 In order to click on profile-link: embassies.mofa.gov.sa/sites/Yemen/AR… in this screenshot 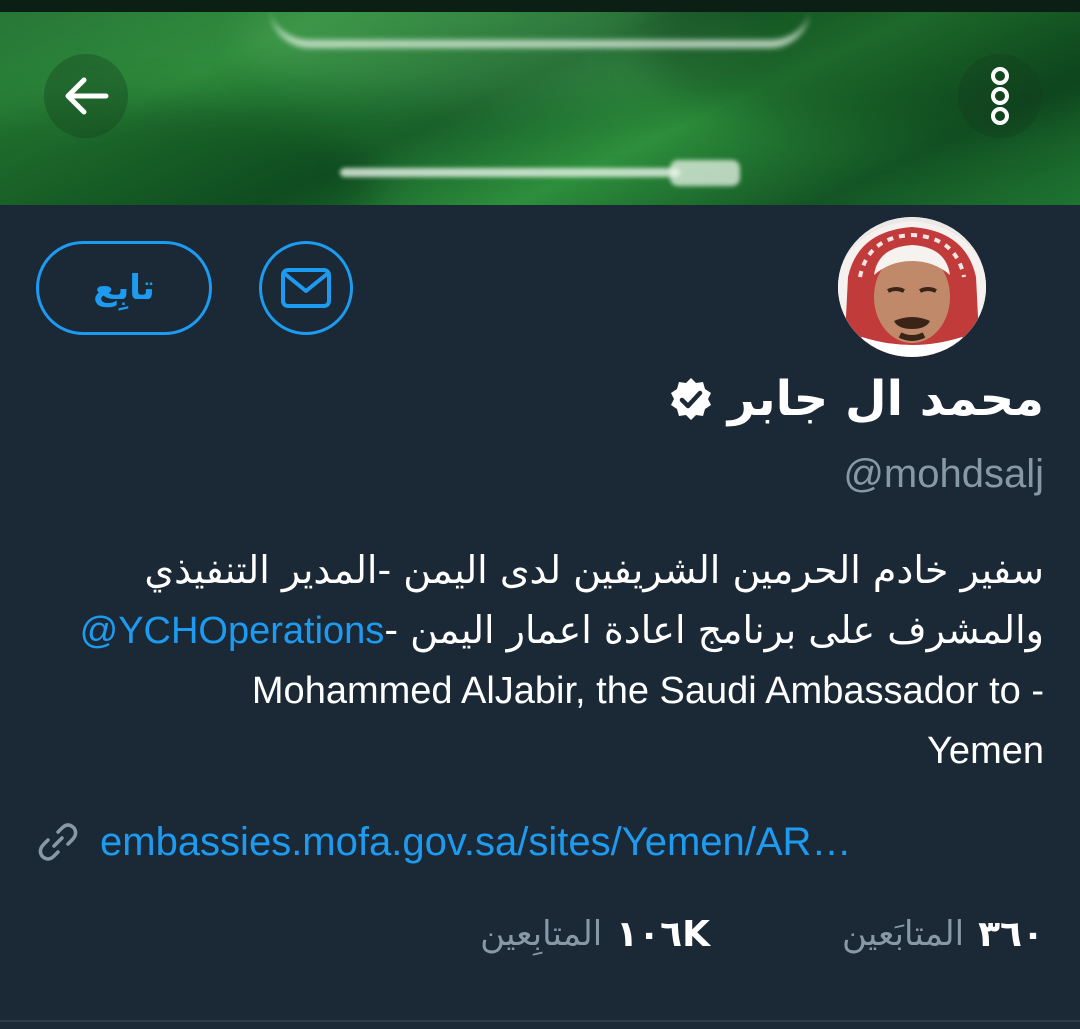, I will do `click(475, 842)`.